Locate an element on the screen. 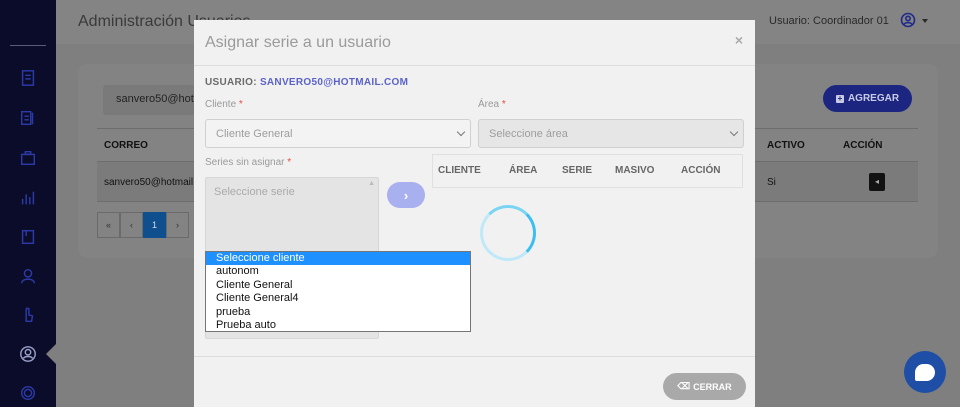 This screenshot has width=960, height=407. book-icon is located at coordinates (28, 237).